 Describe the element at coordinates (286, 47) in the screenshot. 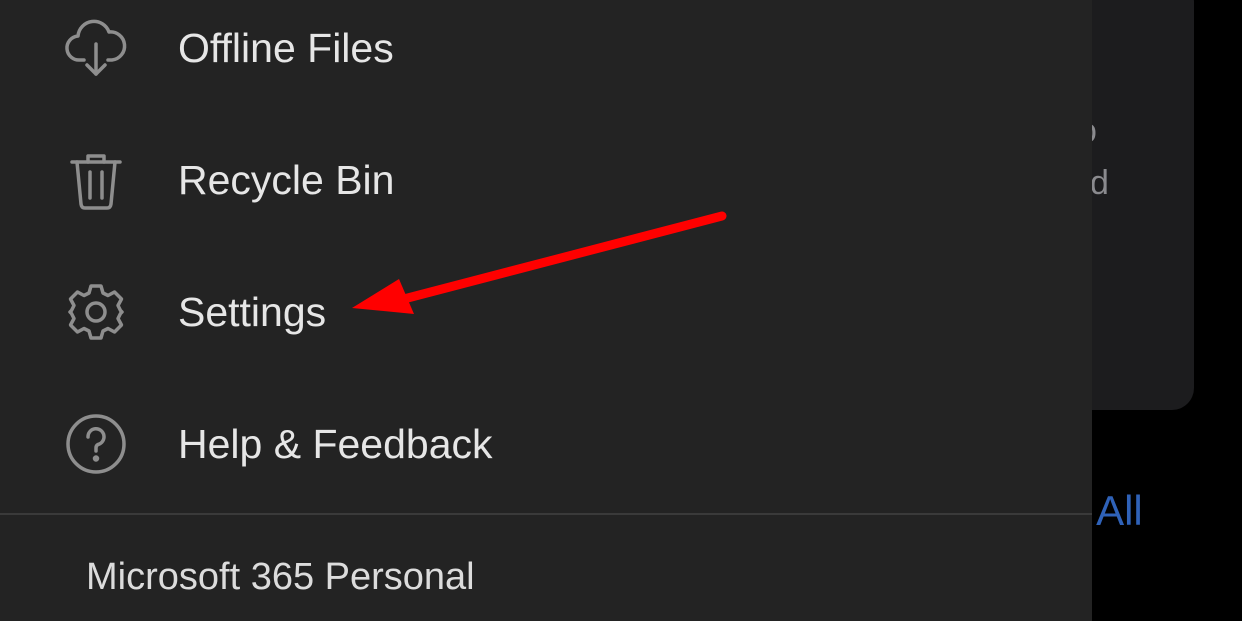

I see `menu-item-label: Offline Files` at that location.